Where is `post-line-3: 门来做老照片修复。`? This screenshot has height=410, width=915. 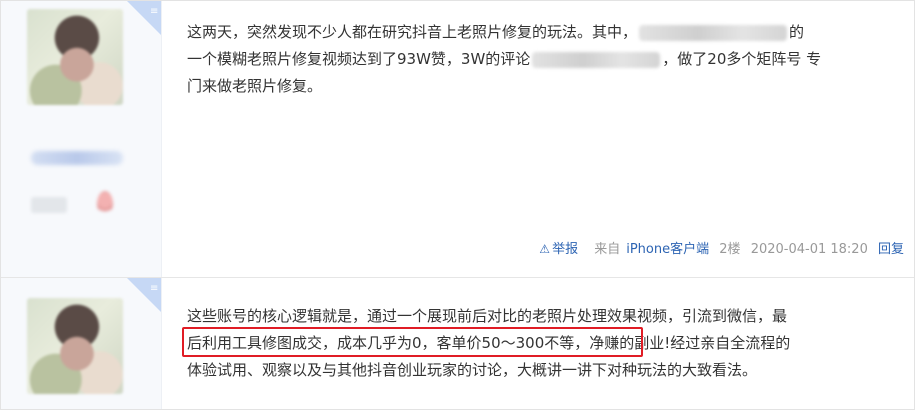 post-line-3: 门来做老照片修复。 is located at coordinates (539, 86).